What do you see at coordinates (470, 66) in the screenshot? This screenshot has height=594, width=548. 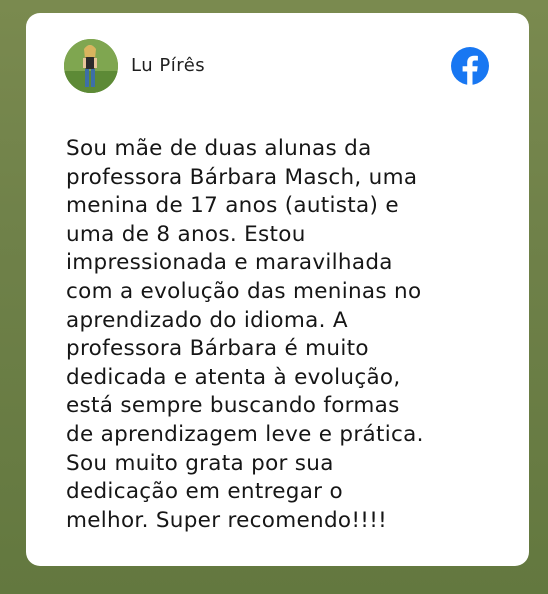 I see `facebook-icon` at bounding box center [470, 66].